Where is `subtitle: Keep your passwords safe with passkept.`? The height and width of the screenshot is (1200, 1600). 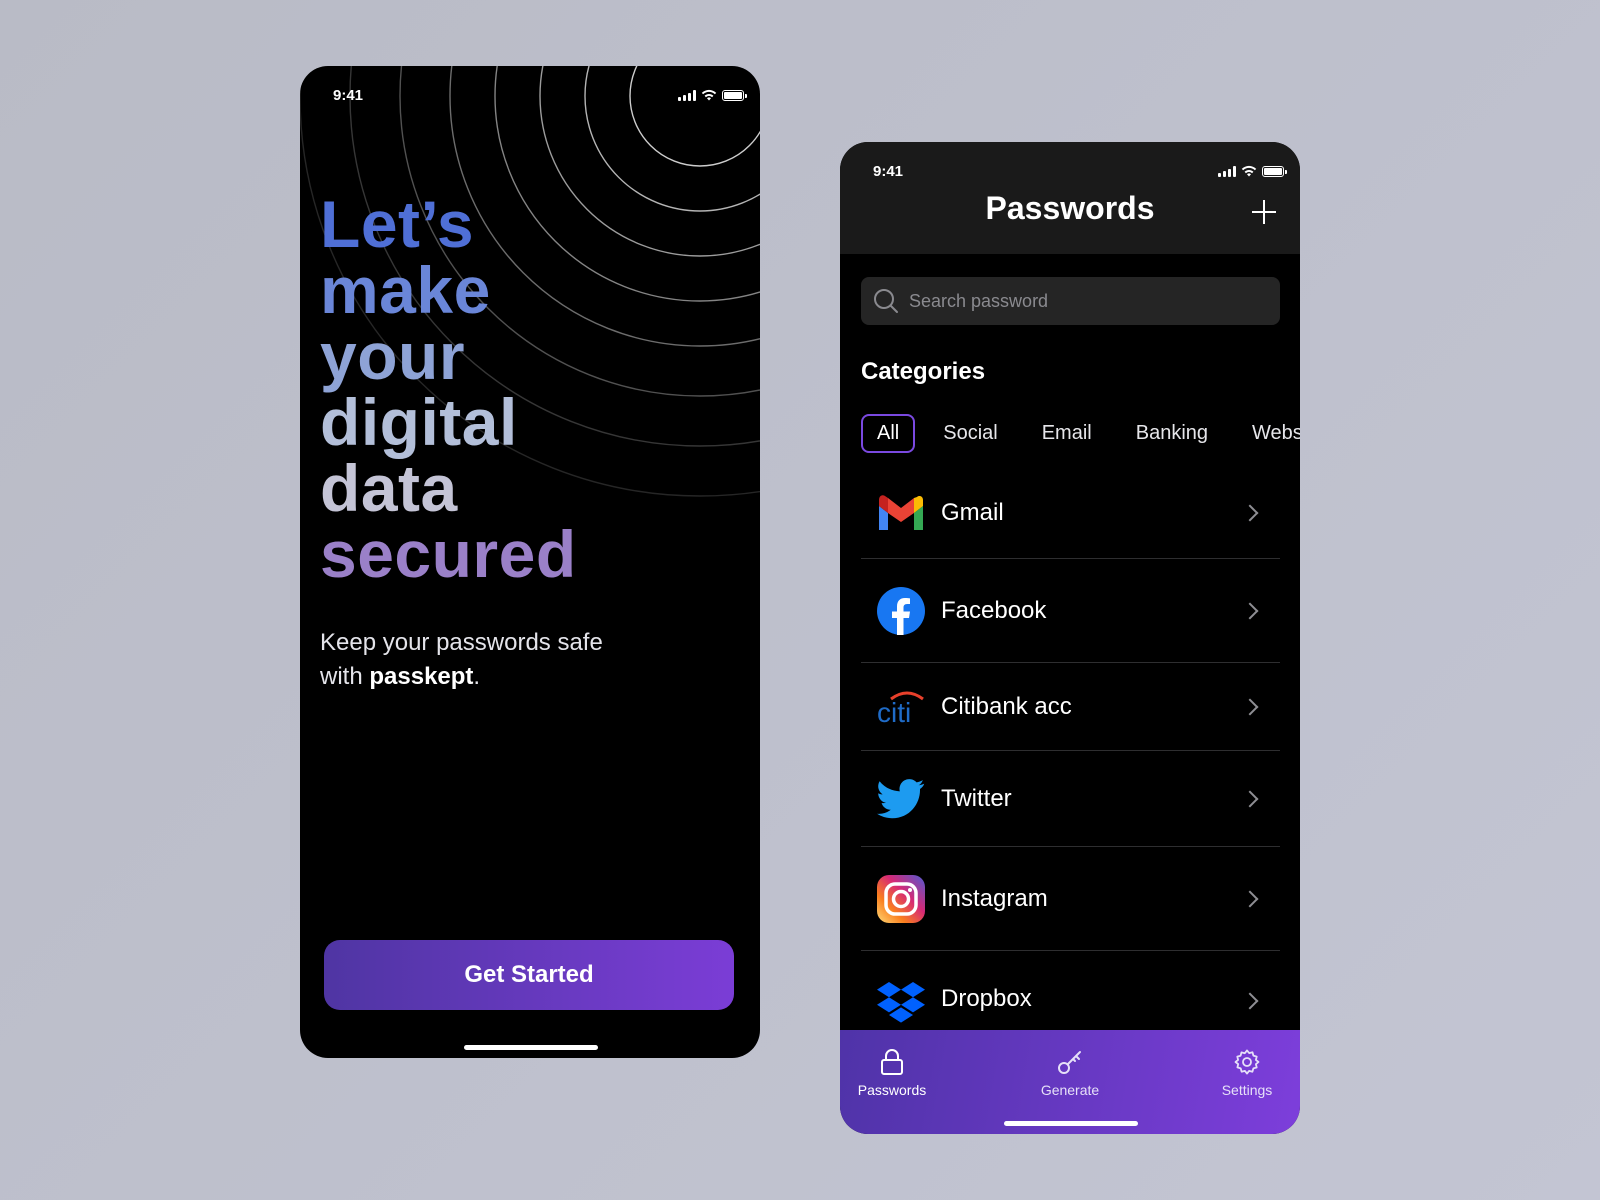
subtitle: Keep your passwords safe with passkept. is located at coordinates (490, 660).